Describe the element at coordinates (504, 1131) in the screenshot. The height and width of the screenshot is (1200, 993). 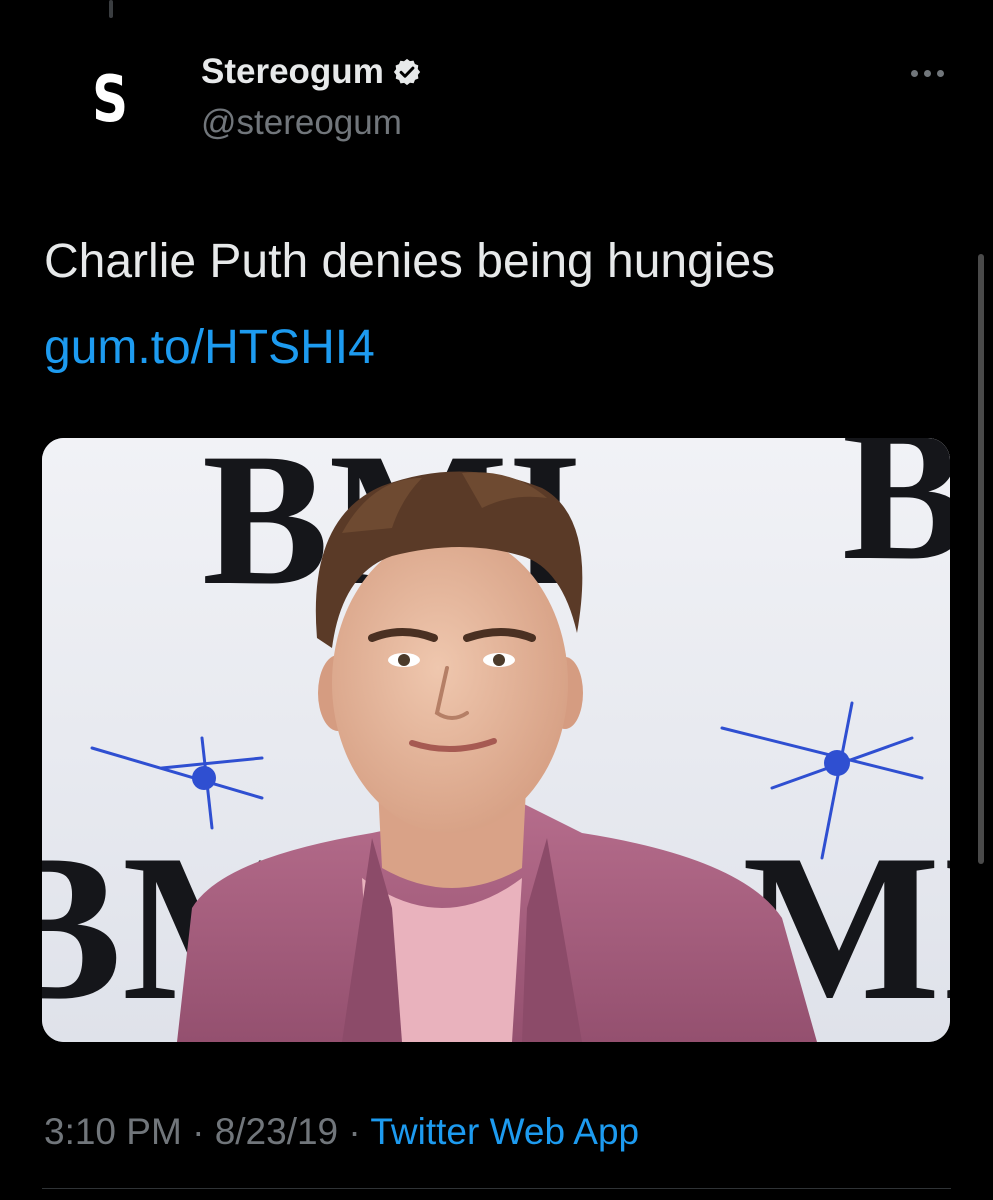
I see `tweet-source-link: Twitter Web App` at that location.